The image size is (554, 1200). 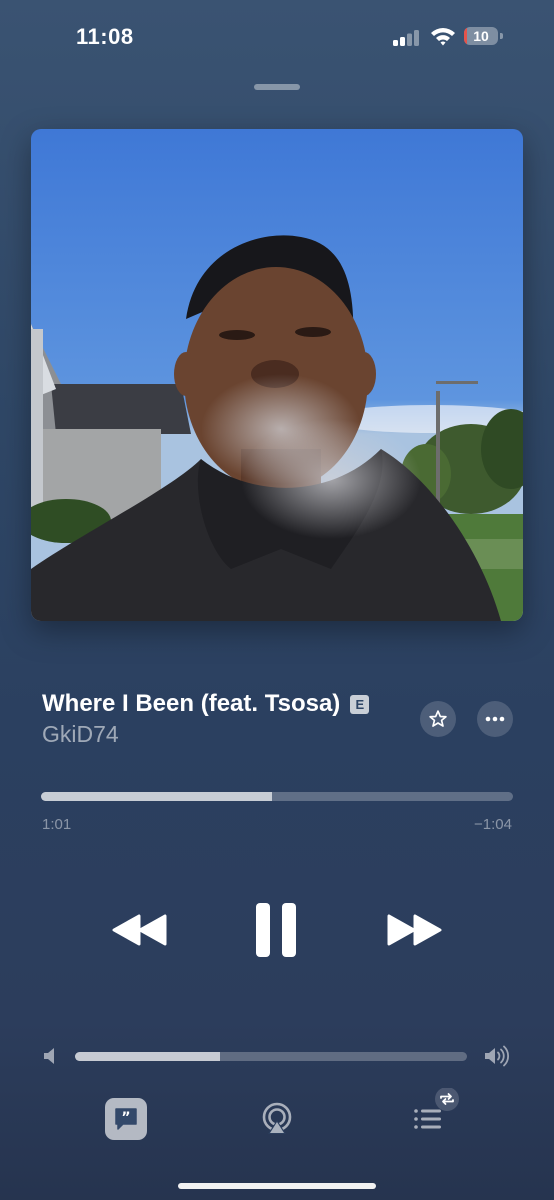 I want to click on more-options-button, so click(x=495, y=719).